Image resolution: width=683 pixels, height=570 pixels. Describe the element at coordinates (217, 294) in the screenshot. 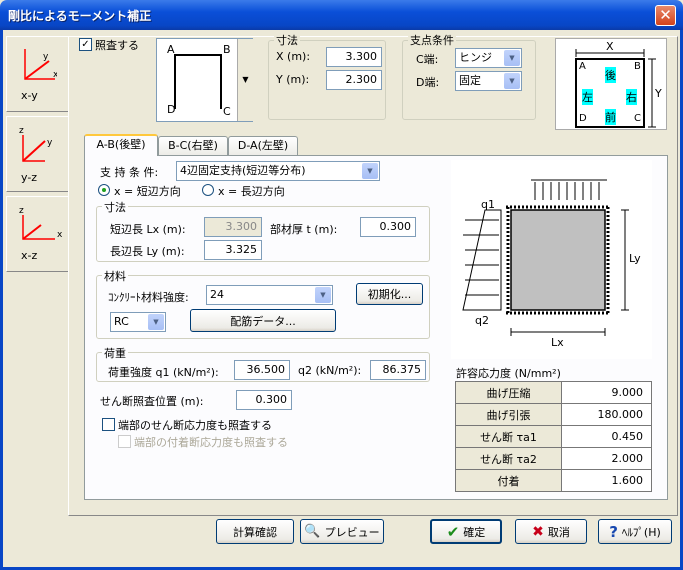

I see `concrete-value: 24` at that location.